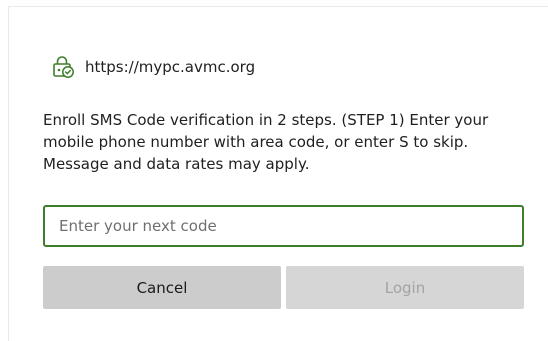 Image resolution: width=548 pixels, height=341 pixels. I want to click on login-button: Login, so click(405, 287).